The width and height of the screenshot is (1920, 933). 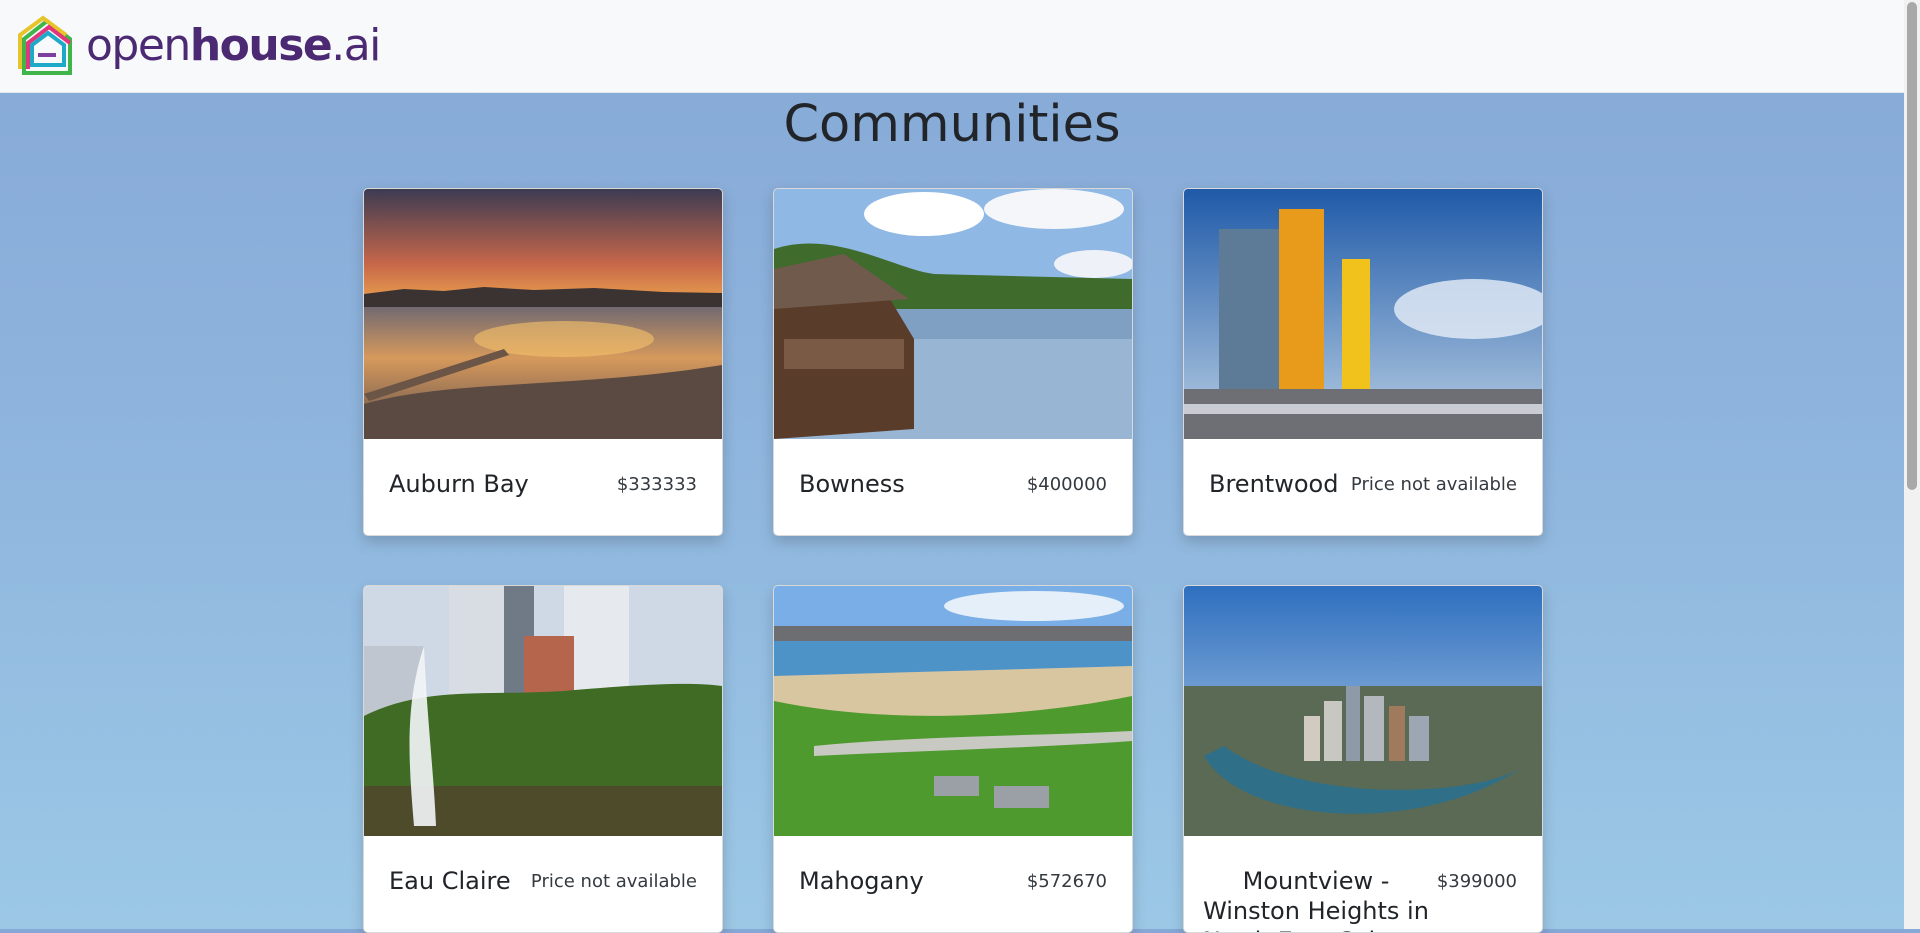 What do you see at coordinates (1066, 484) in the screenshot?
I see `community-price: $400000` at bounding box center [1066, 484].